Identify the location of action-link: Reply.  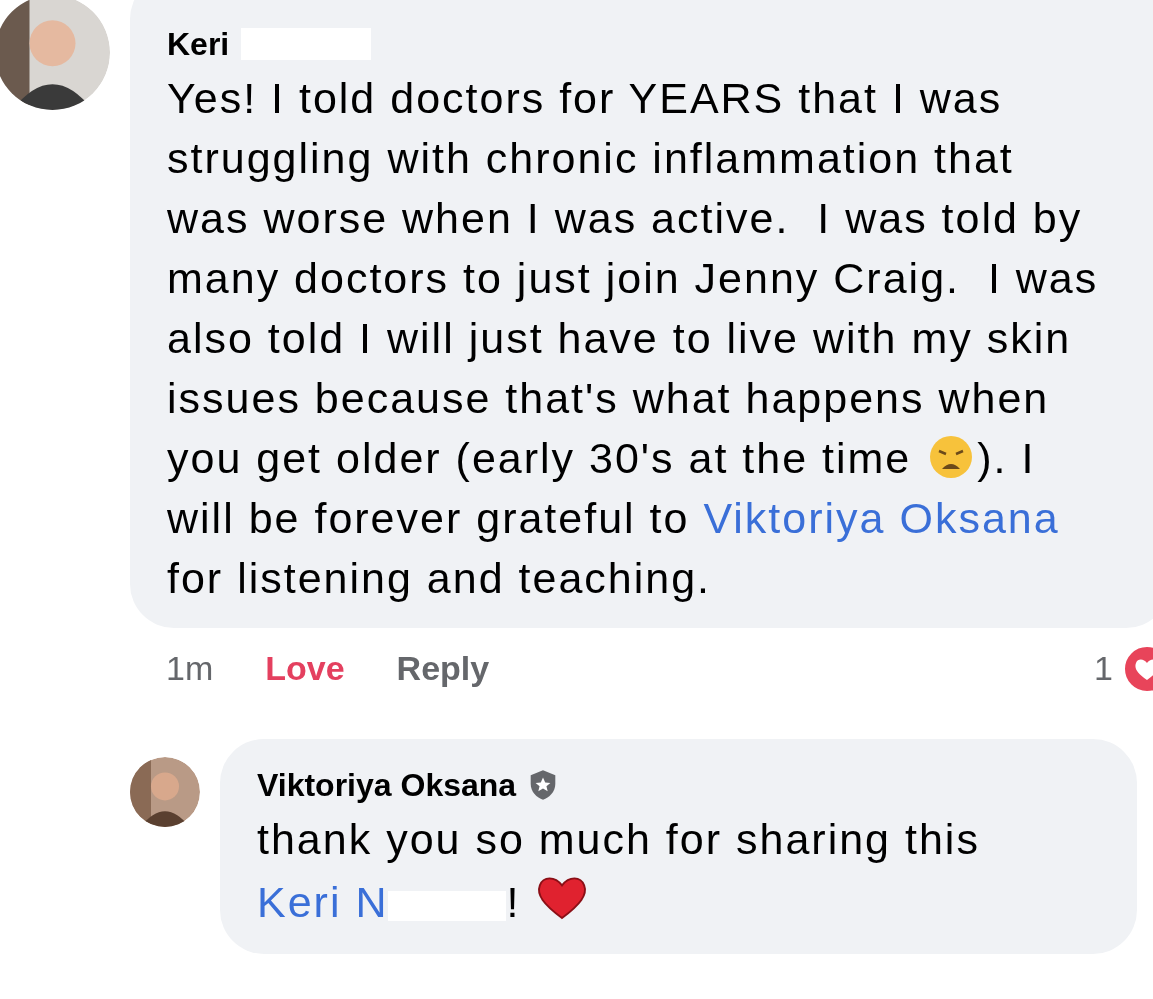
(443, 668).